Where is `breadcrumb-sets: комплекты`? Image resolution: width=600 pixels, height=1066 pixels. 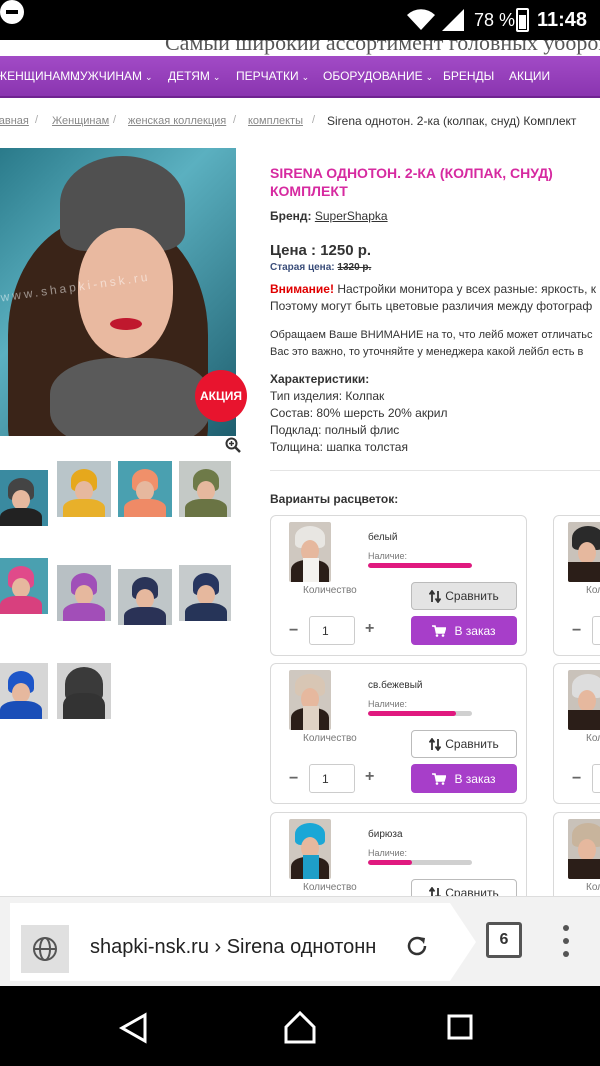
breadcrumb-sets: комплекты is located at coordinates (275, 121).